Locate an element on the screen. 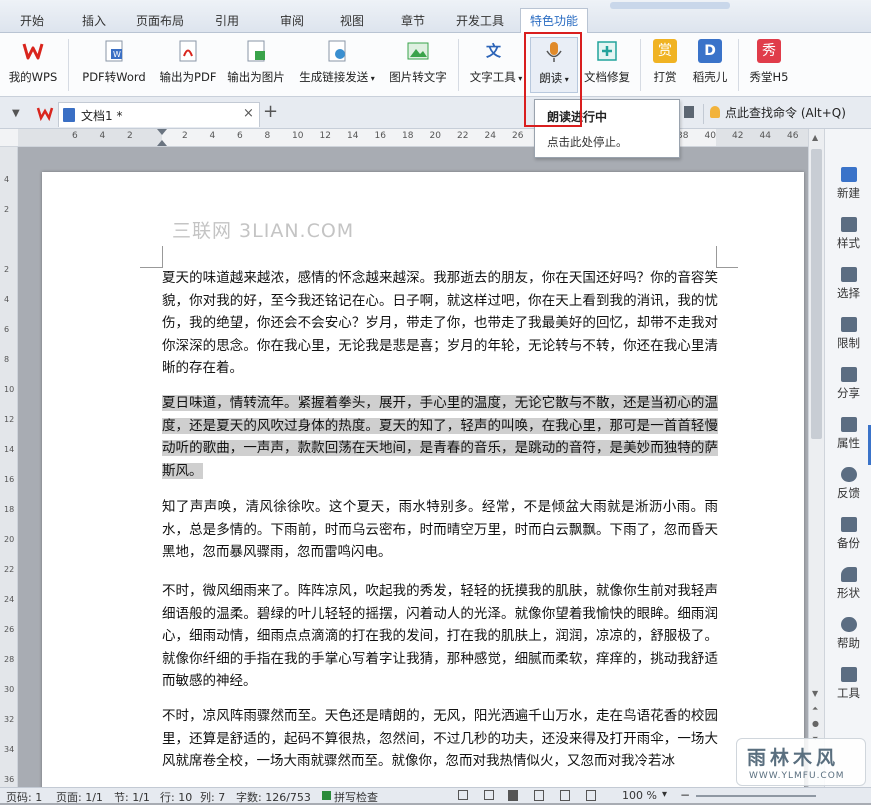 Image resolution: width=871 pixels, height=805 pixels. menu-tab-insert: 插入 is located at coordinates (94, 21).